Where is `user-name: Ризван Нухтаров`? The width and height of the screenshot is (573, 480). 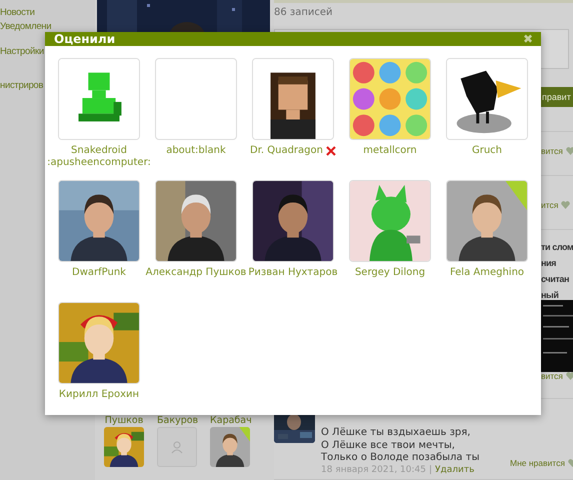 user-name: Ризван Нухтаров is located at coordinates (293, 273).